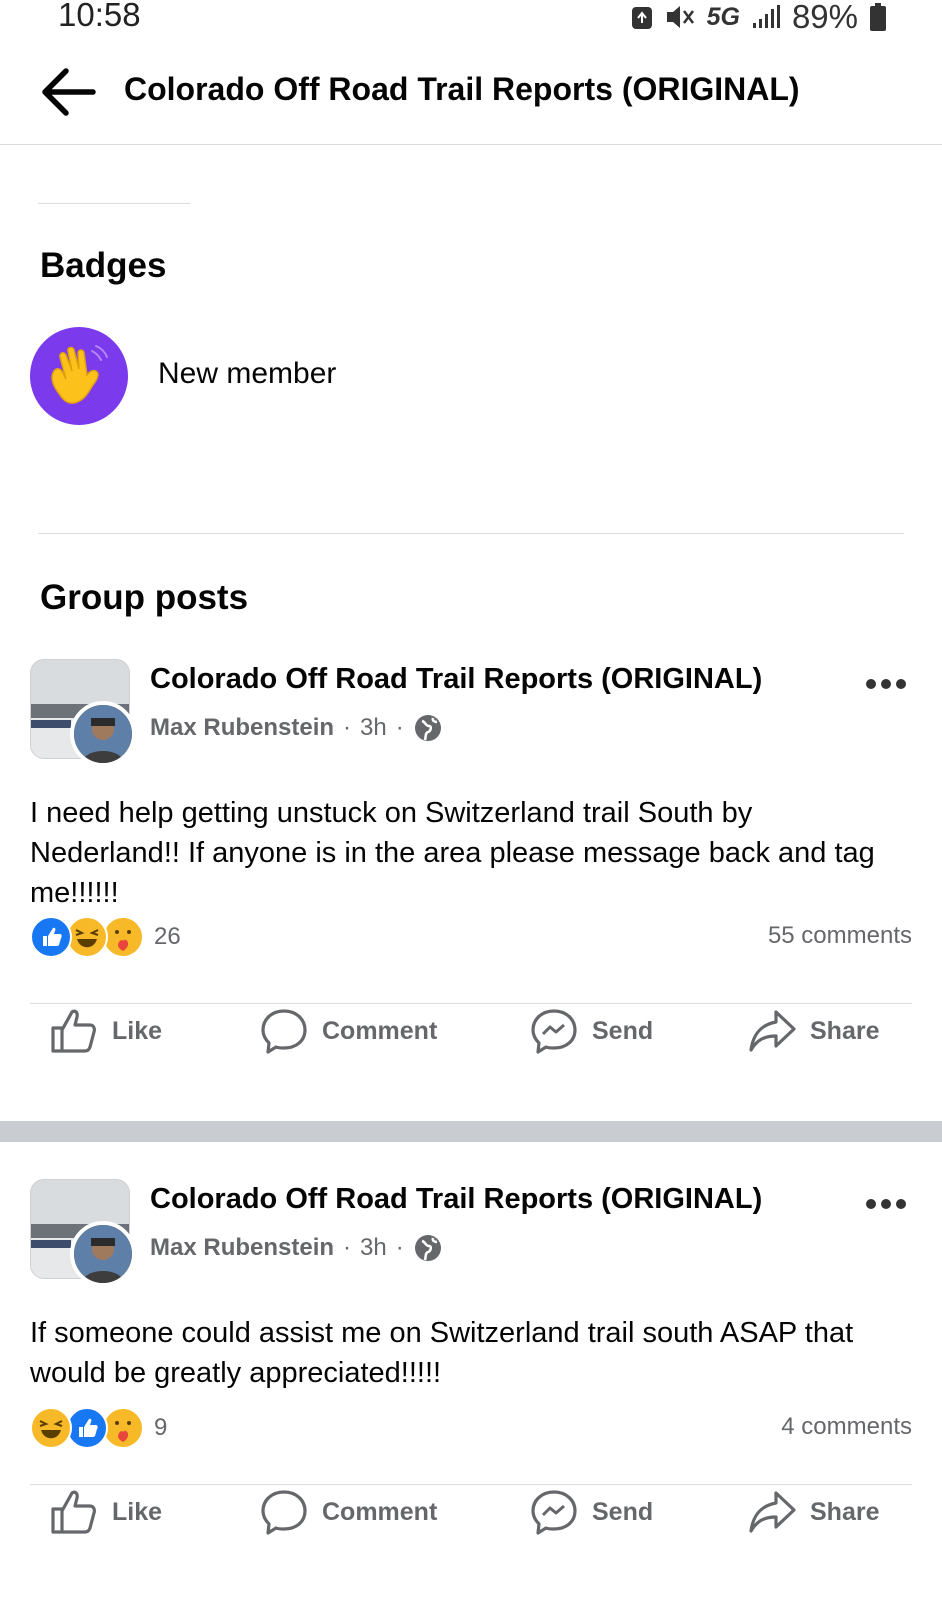 Image resolution: width=942 pixels, height=1600 pixels. Describe the element at coordinates (471, 1131) in the screenshot. I see `post-separator` at that location.